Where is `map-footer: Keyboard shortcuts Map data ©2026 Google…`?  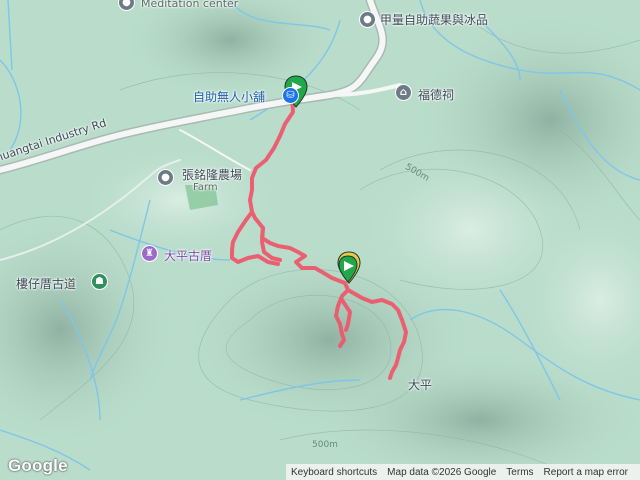
map-footer: Keyboard shortcuts Map data ©2026 Google… is located at coordinates (463, 472).